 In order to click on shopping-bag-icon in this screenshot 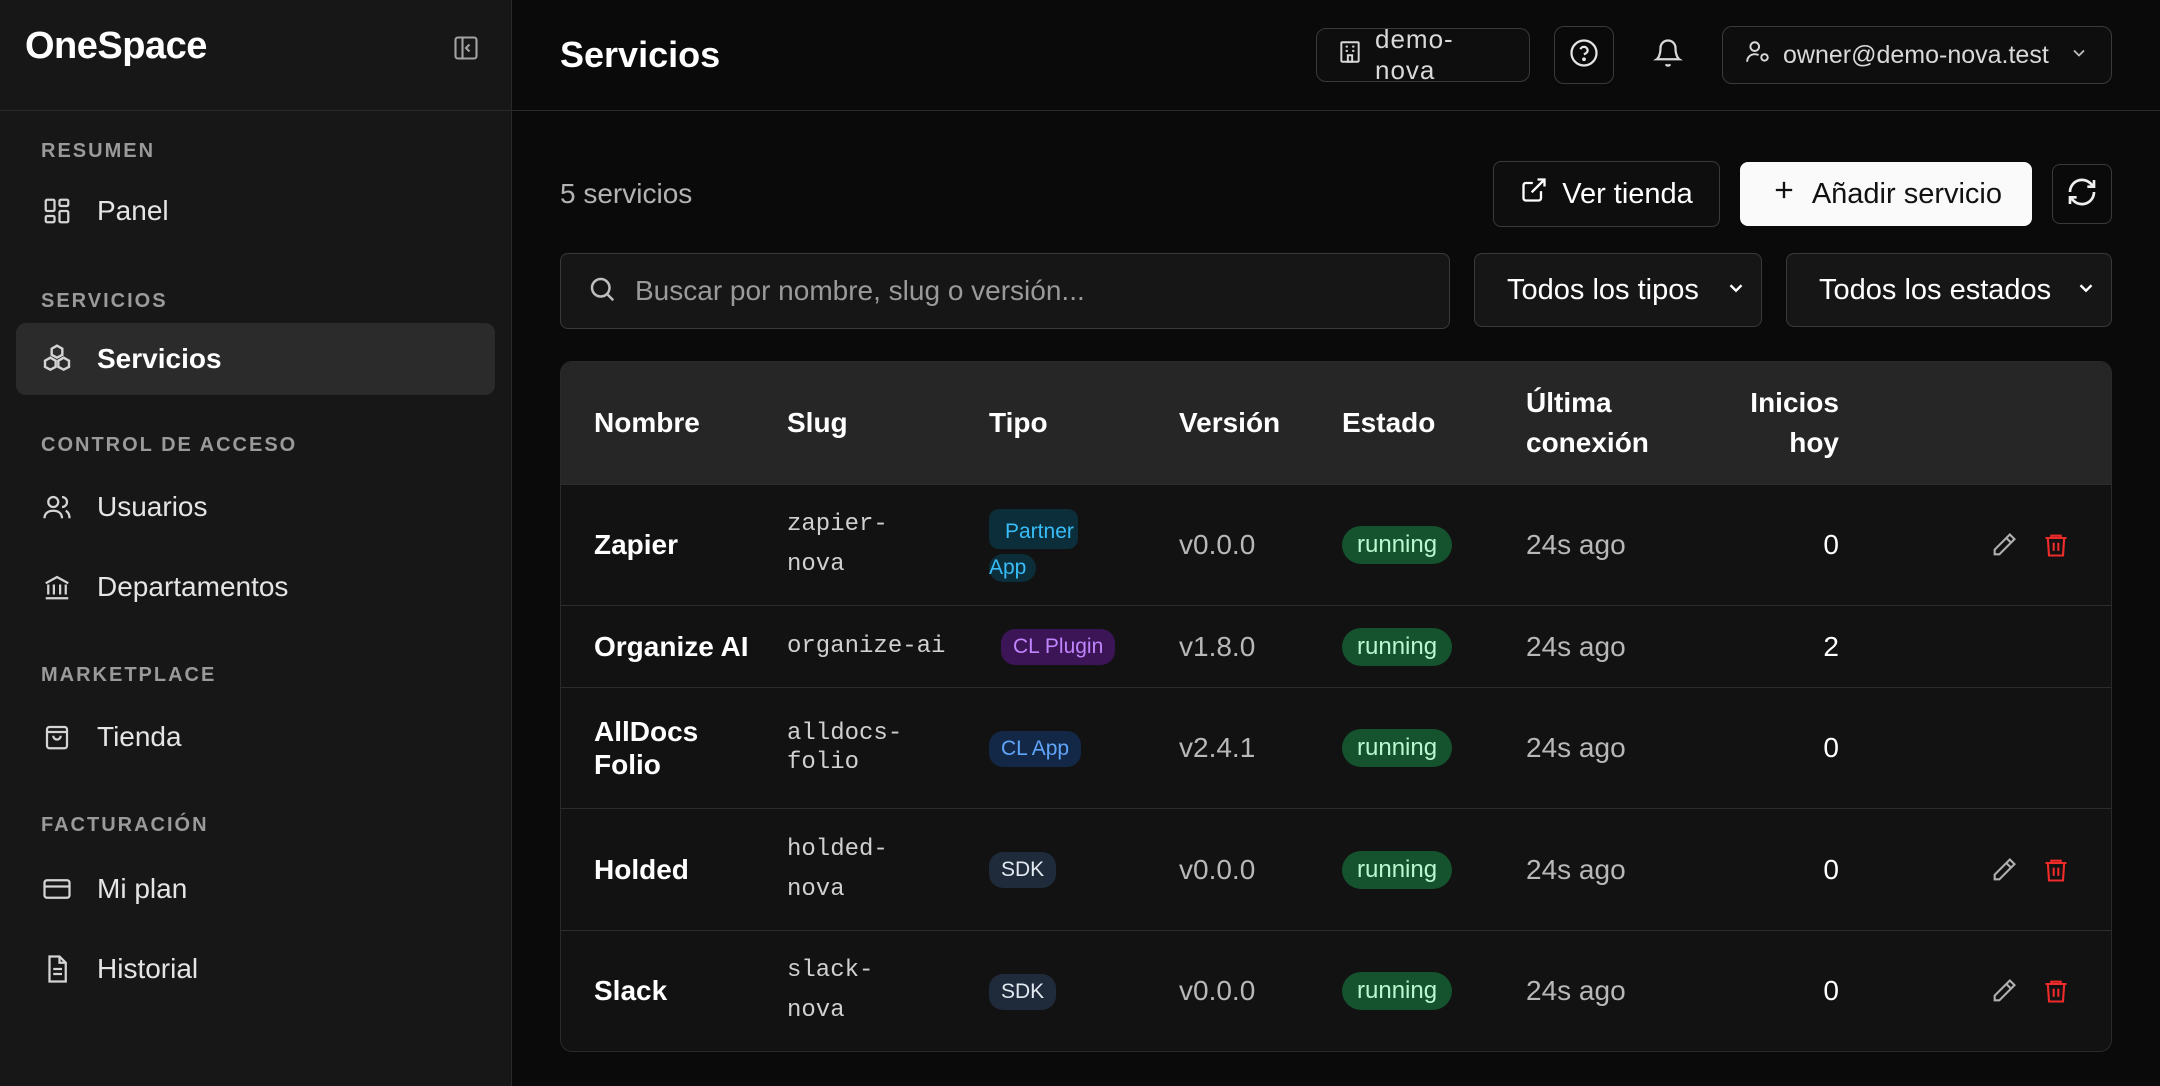, I will do `click(57, 737)`.